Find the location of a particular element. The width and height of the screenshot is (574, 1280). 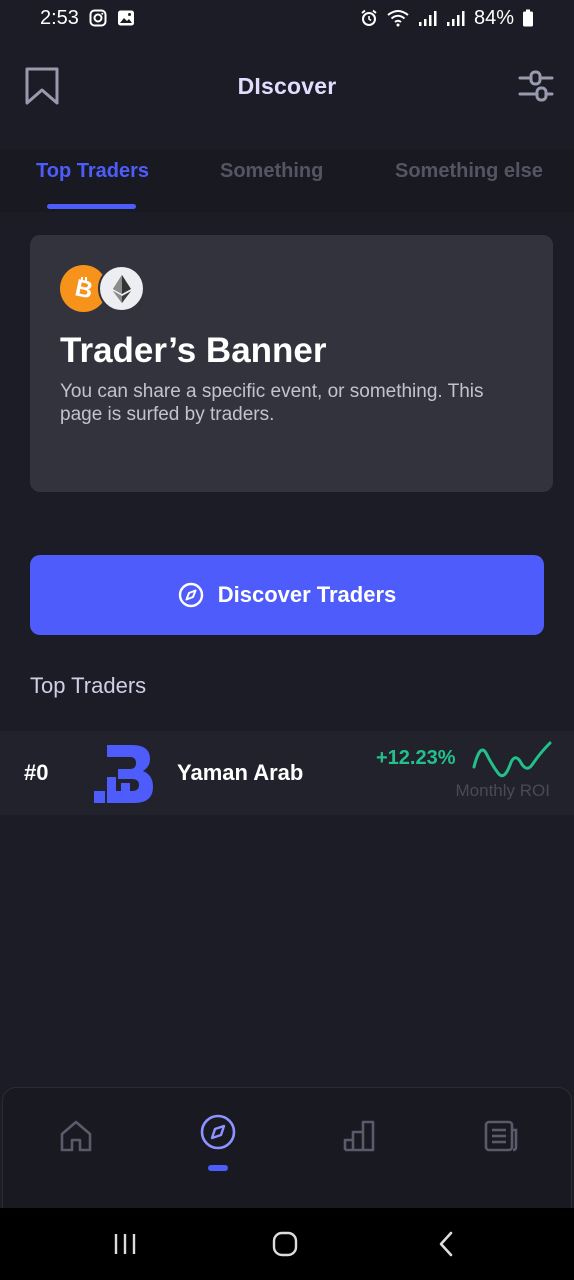

home-button is located at coordinates (285, 1244).